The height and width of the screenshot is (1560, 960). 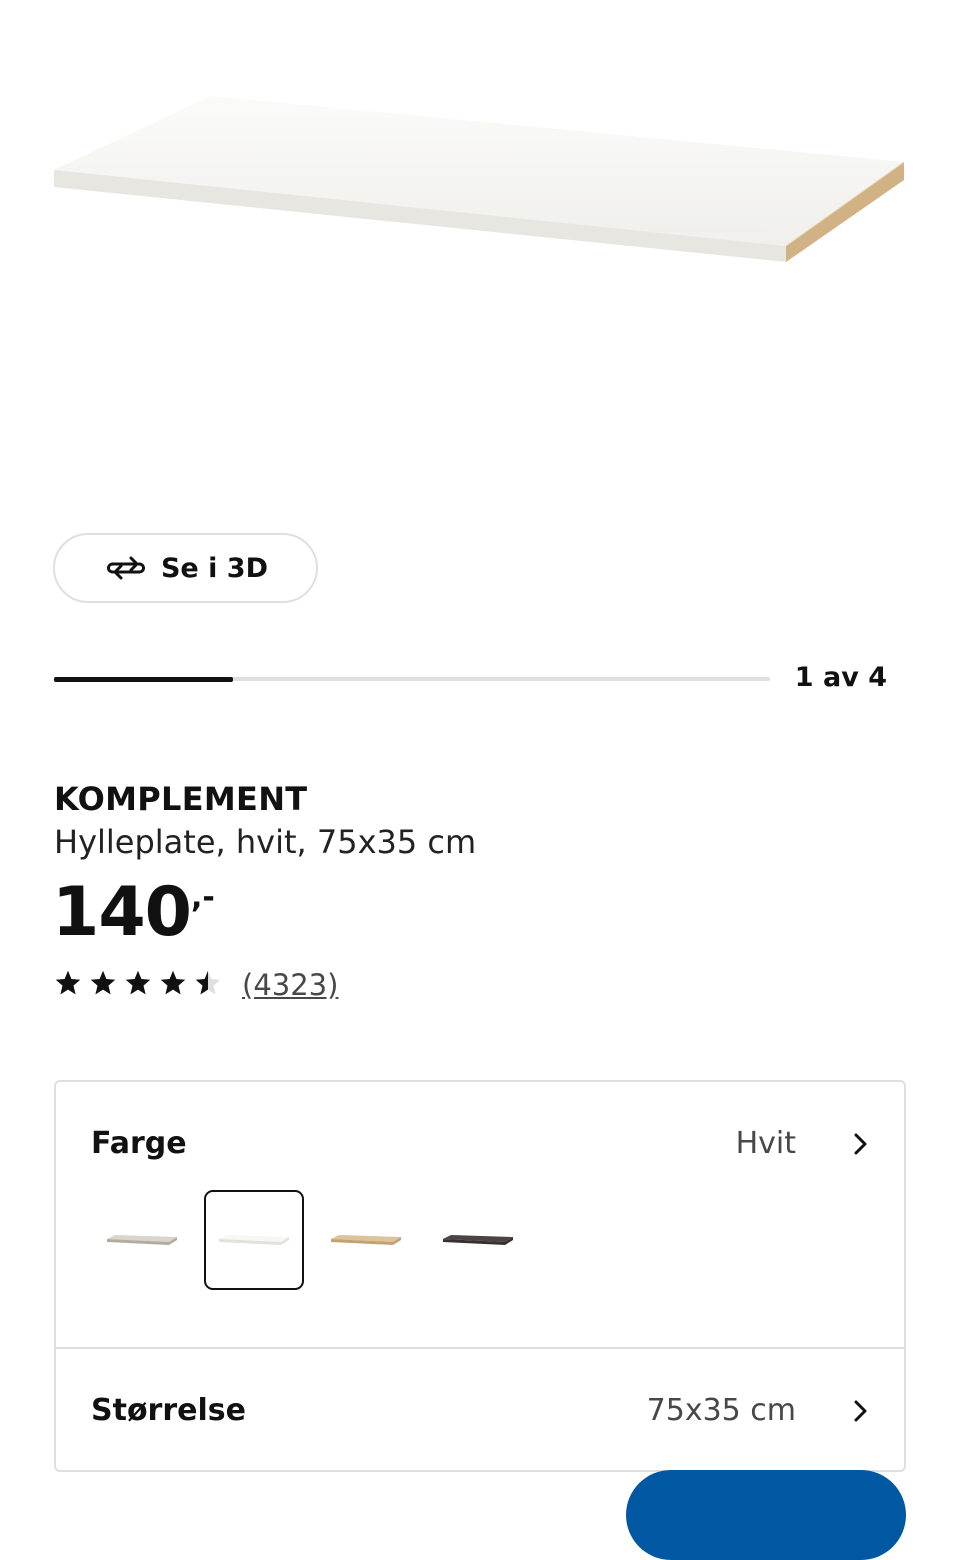 What do you see at coordinates (290, 985) in the screenshot?
I see `review-count-link: (4323)` at bounding box center [290, 985].